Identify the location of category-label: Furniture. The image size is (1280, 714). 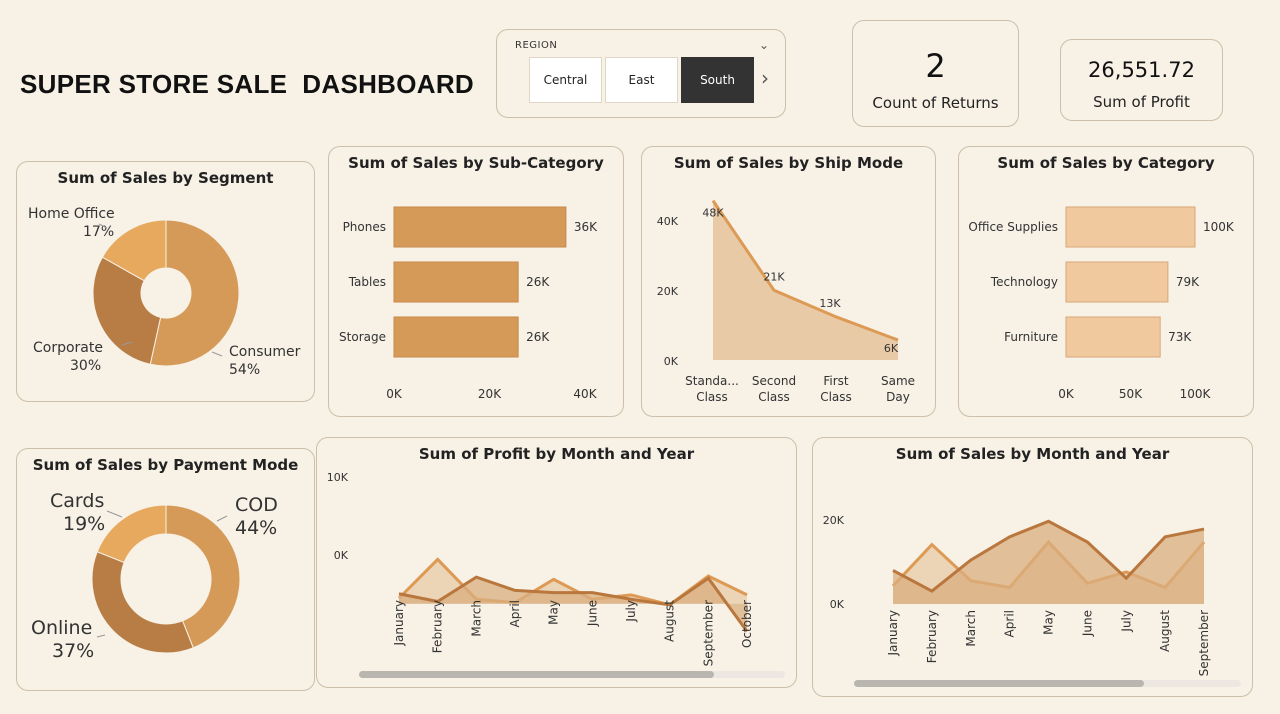
(1031, 337).